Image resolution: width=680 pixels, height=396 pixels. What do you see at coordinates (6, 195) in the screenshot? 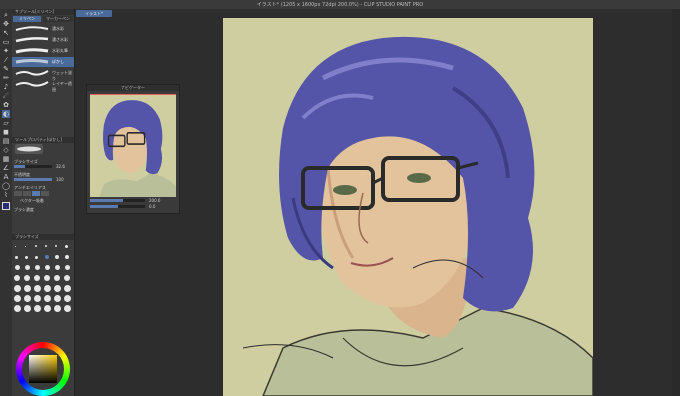
I see `correct-line-icon: ⌇` at bounding box center [6, 195].